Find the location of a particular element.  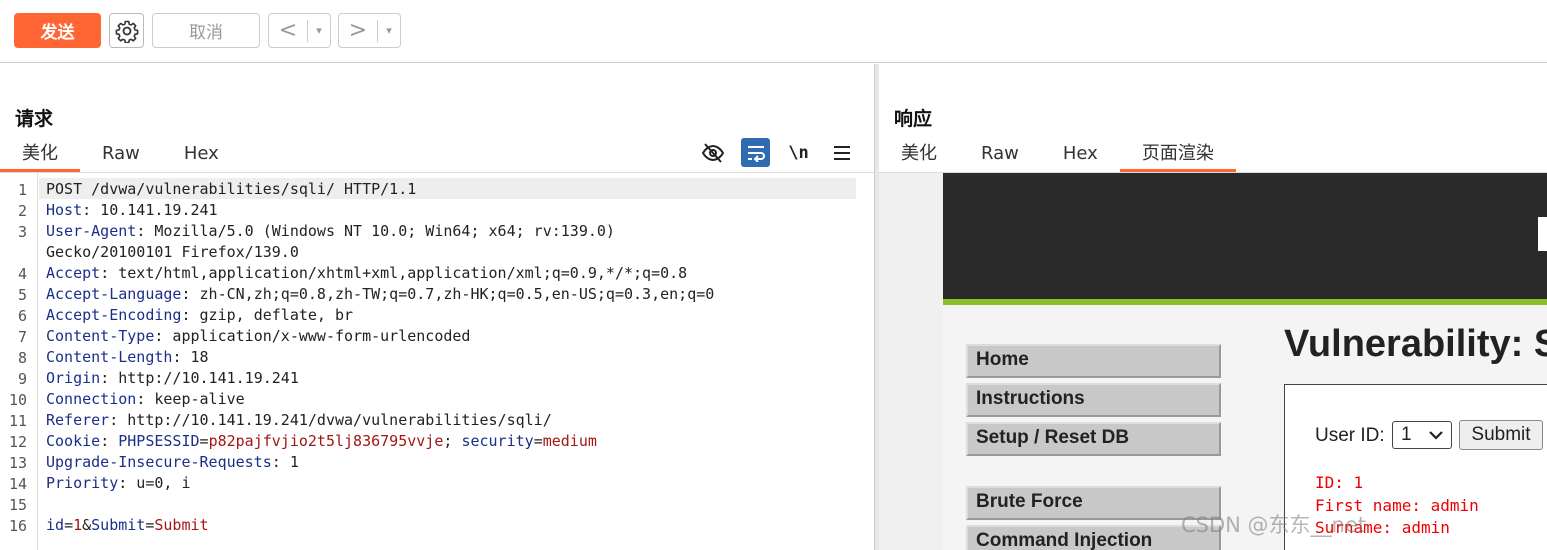

line-number: 12 is located at coordinates (17, 442).